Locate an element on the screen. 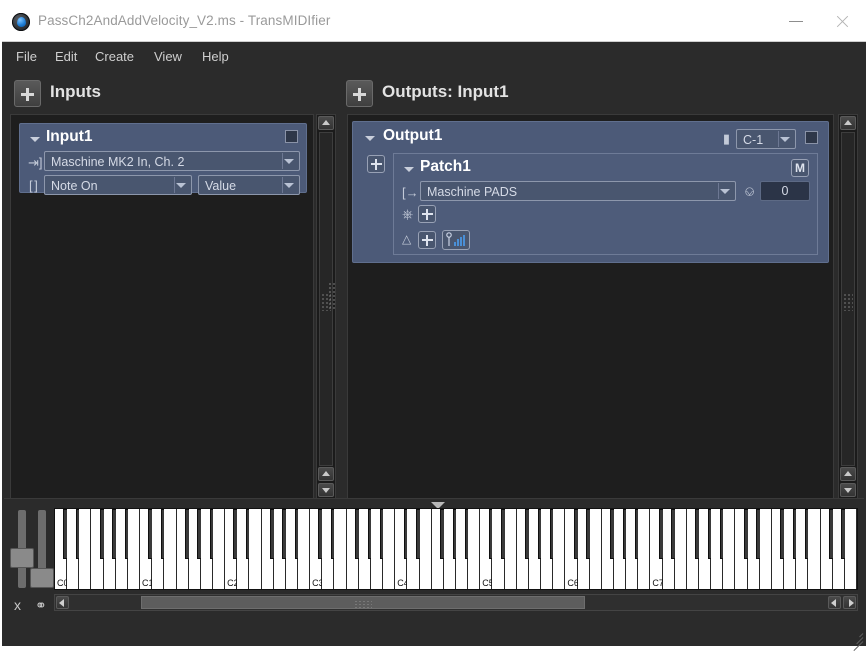  keyboard-scroll-left-button is located at coordinates (62, 602).